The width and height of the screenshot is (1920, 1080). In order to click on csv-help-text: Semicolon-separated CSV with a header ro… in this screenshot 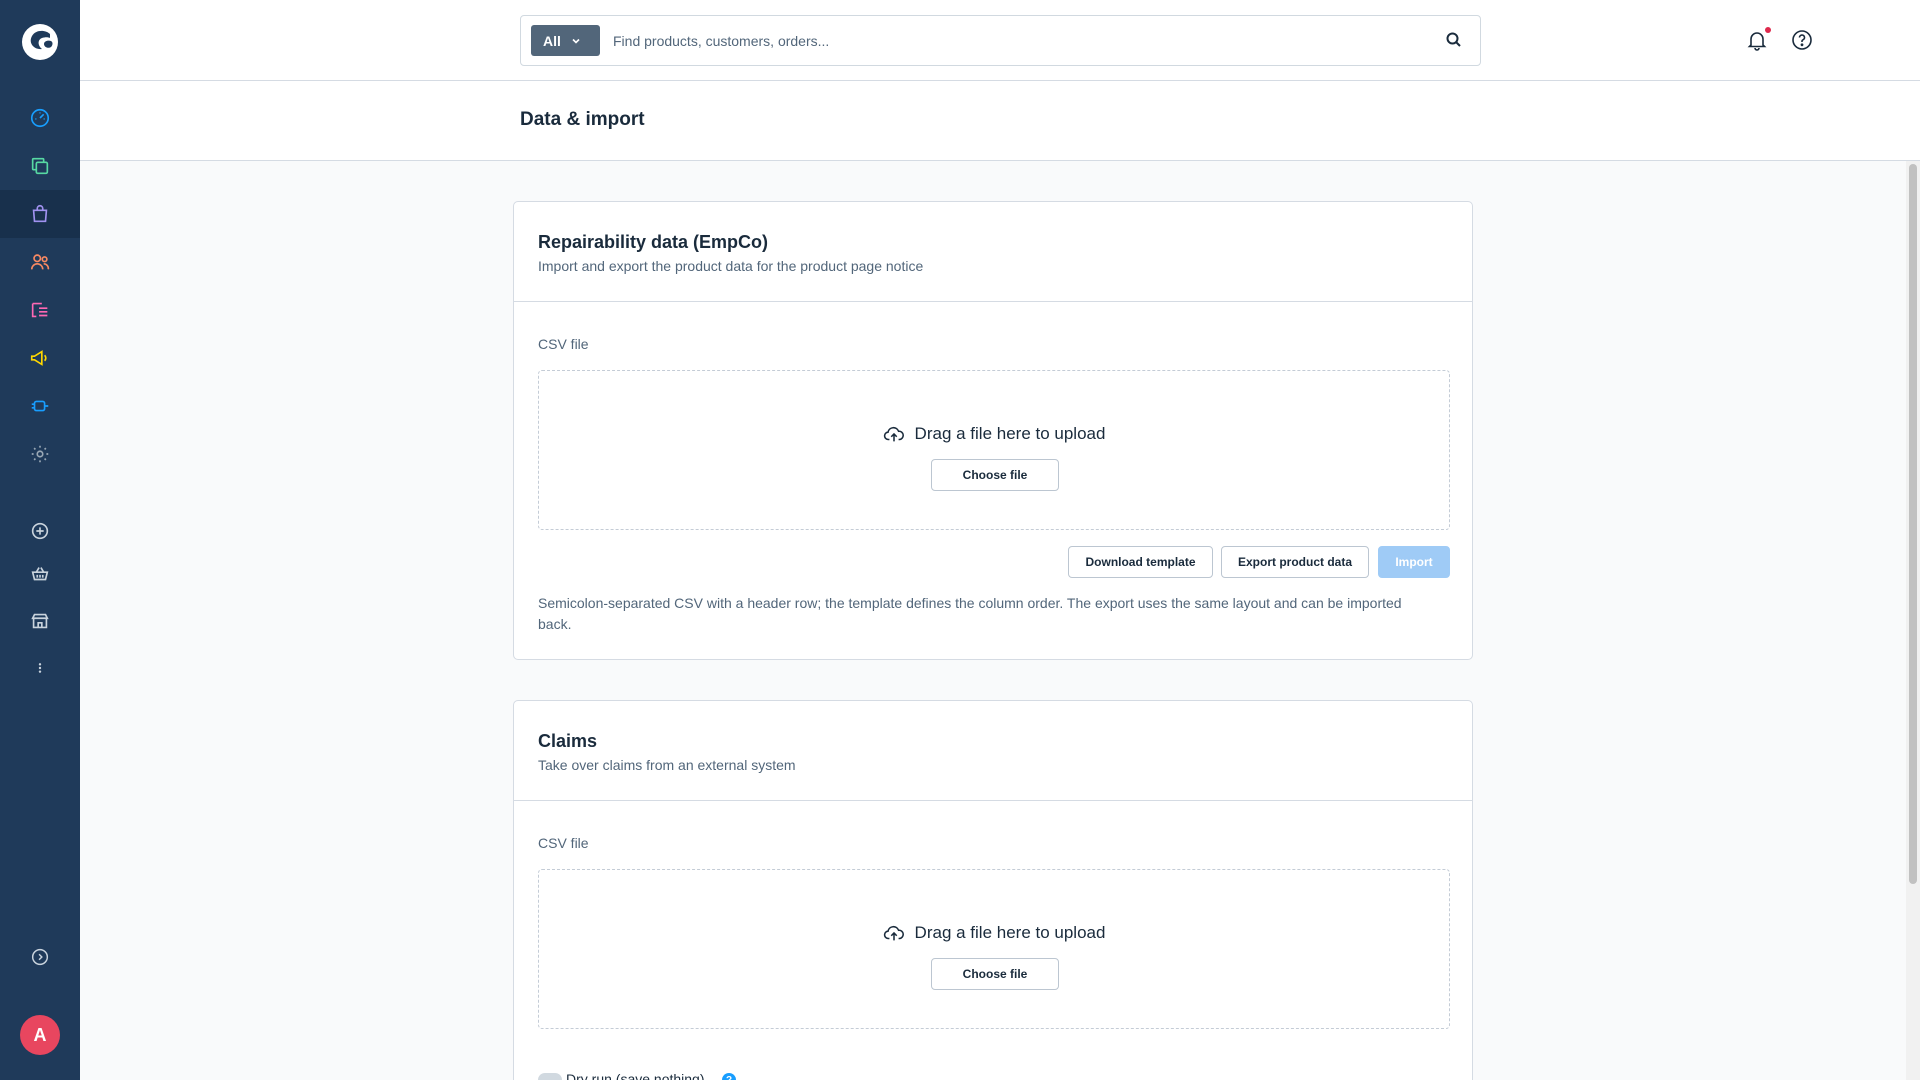, I will do `click(970, 613)`.